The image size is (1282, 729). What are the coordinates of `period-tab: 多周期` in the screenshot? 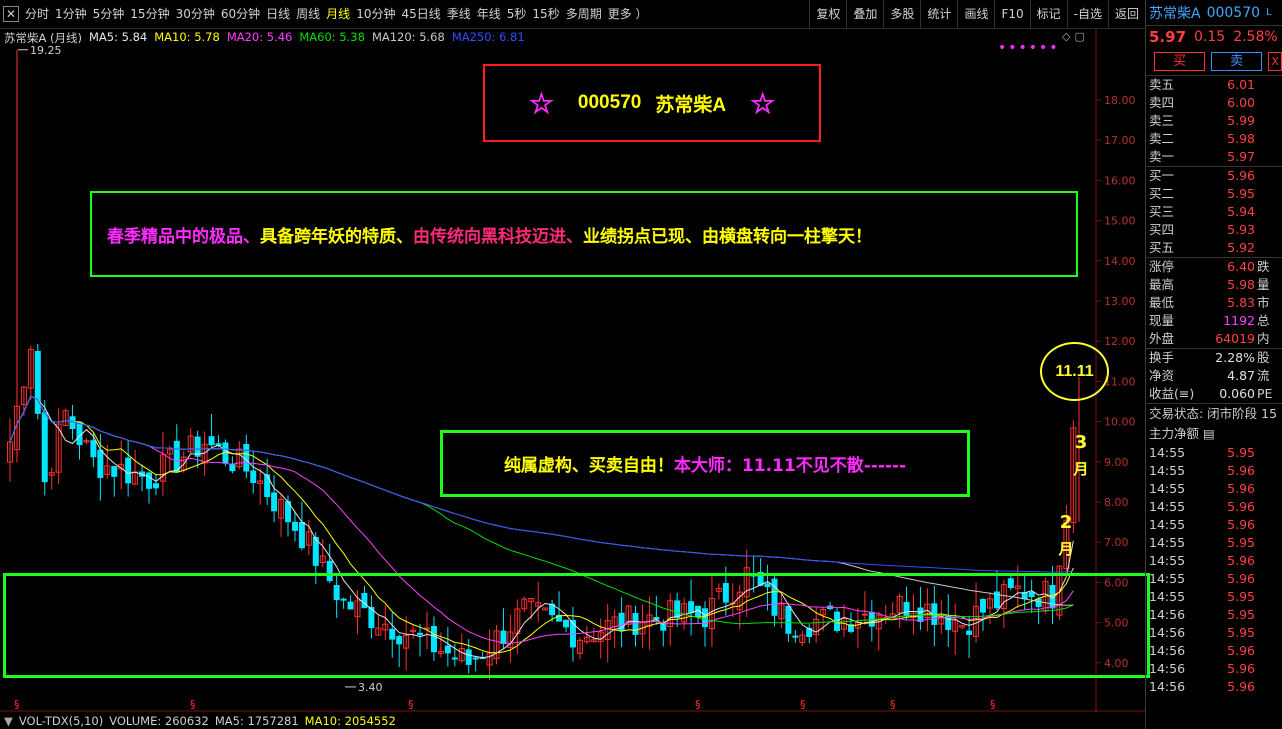 It's located at (584, 14).